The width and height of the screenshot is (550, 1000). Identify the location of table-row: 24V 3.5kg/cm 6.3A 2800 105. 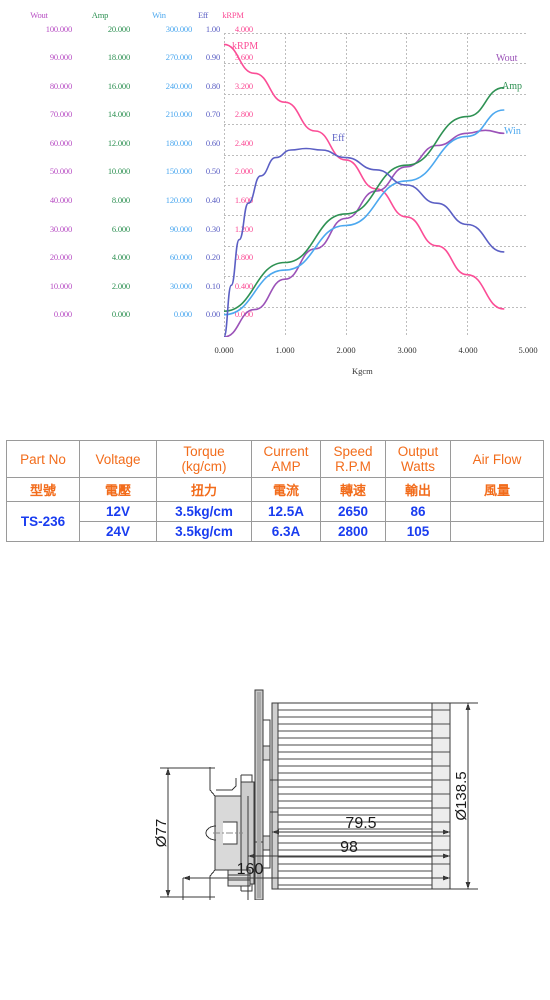
(275, 531).